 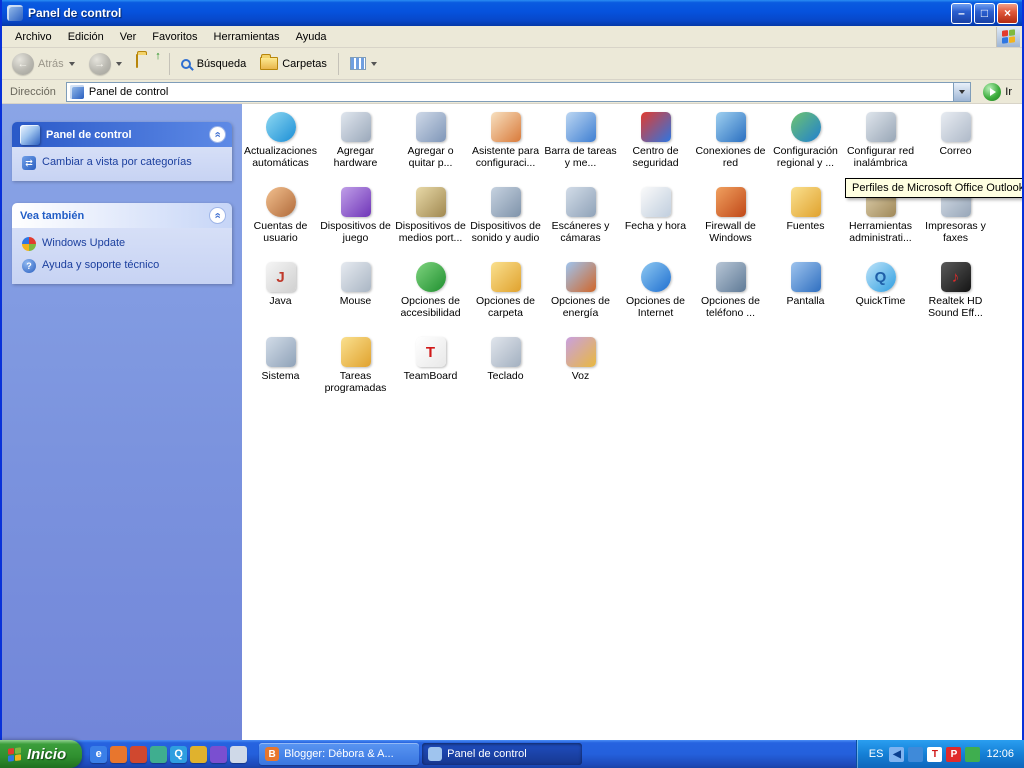 What do you see at coordinates (219, 754) in the screenshot?
I see `browser-icon` at bounding box center [219, 754].